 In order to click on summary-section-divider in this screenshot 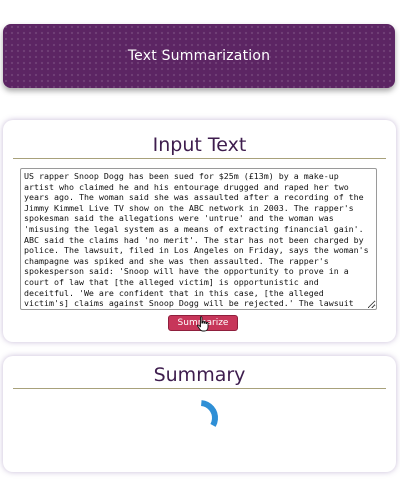, I will do `click(199, 388)`.